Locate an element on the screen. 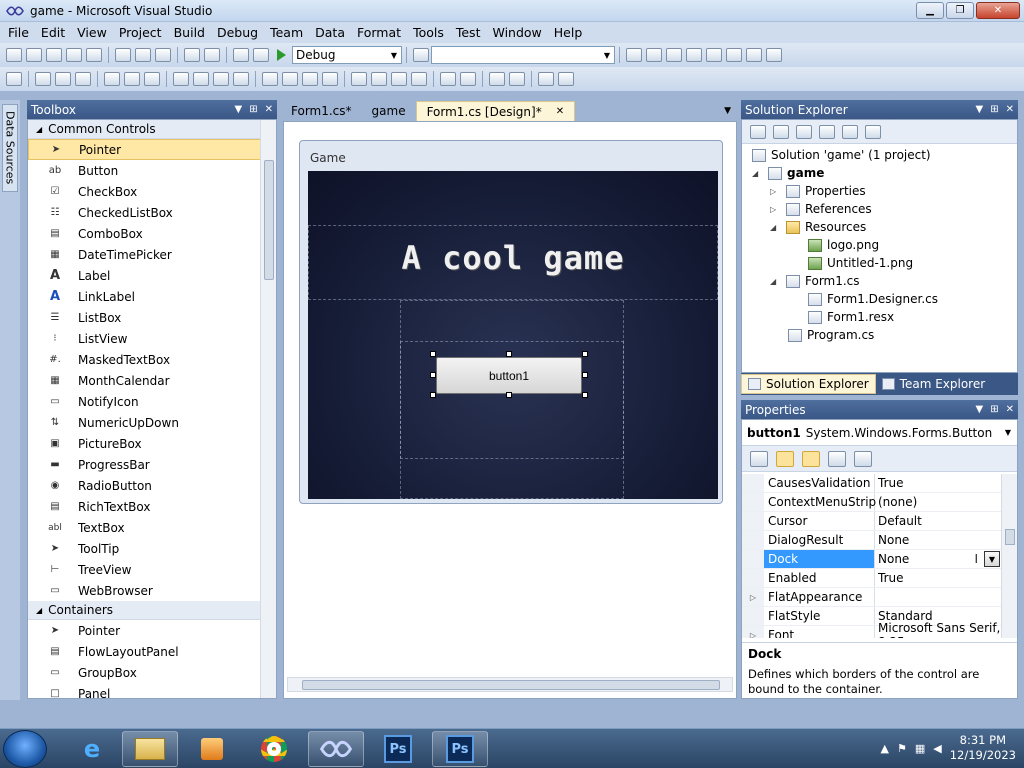 Image resolution: width=1024 pixels, height=768 pixels. view-designer-icon is located at coordinates (850, 131).